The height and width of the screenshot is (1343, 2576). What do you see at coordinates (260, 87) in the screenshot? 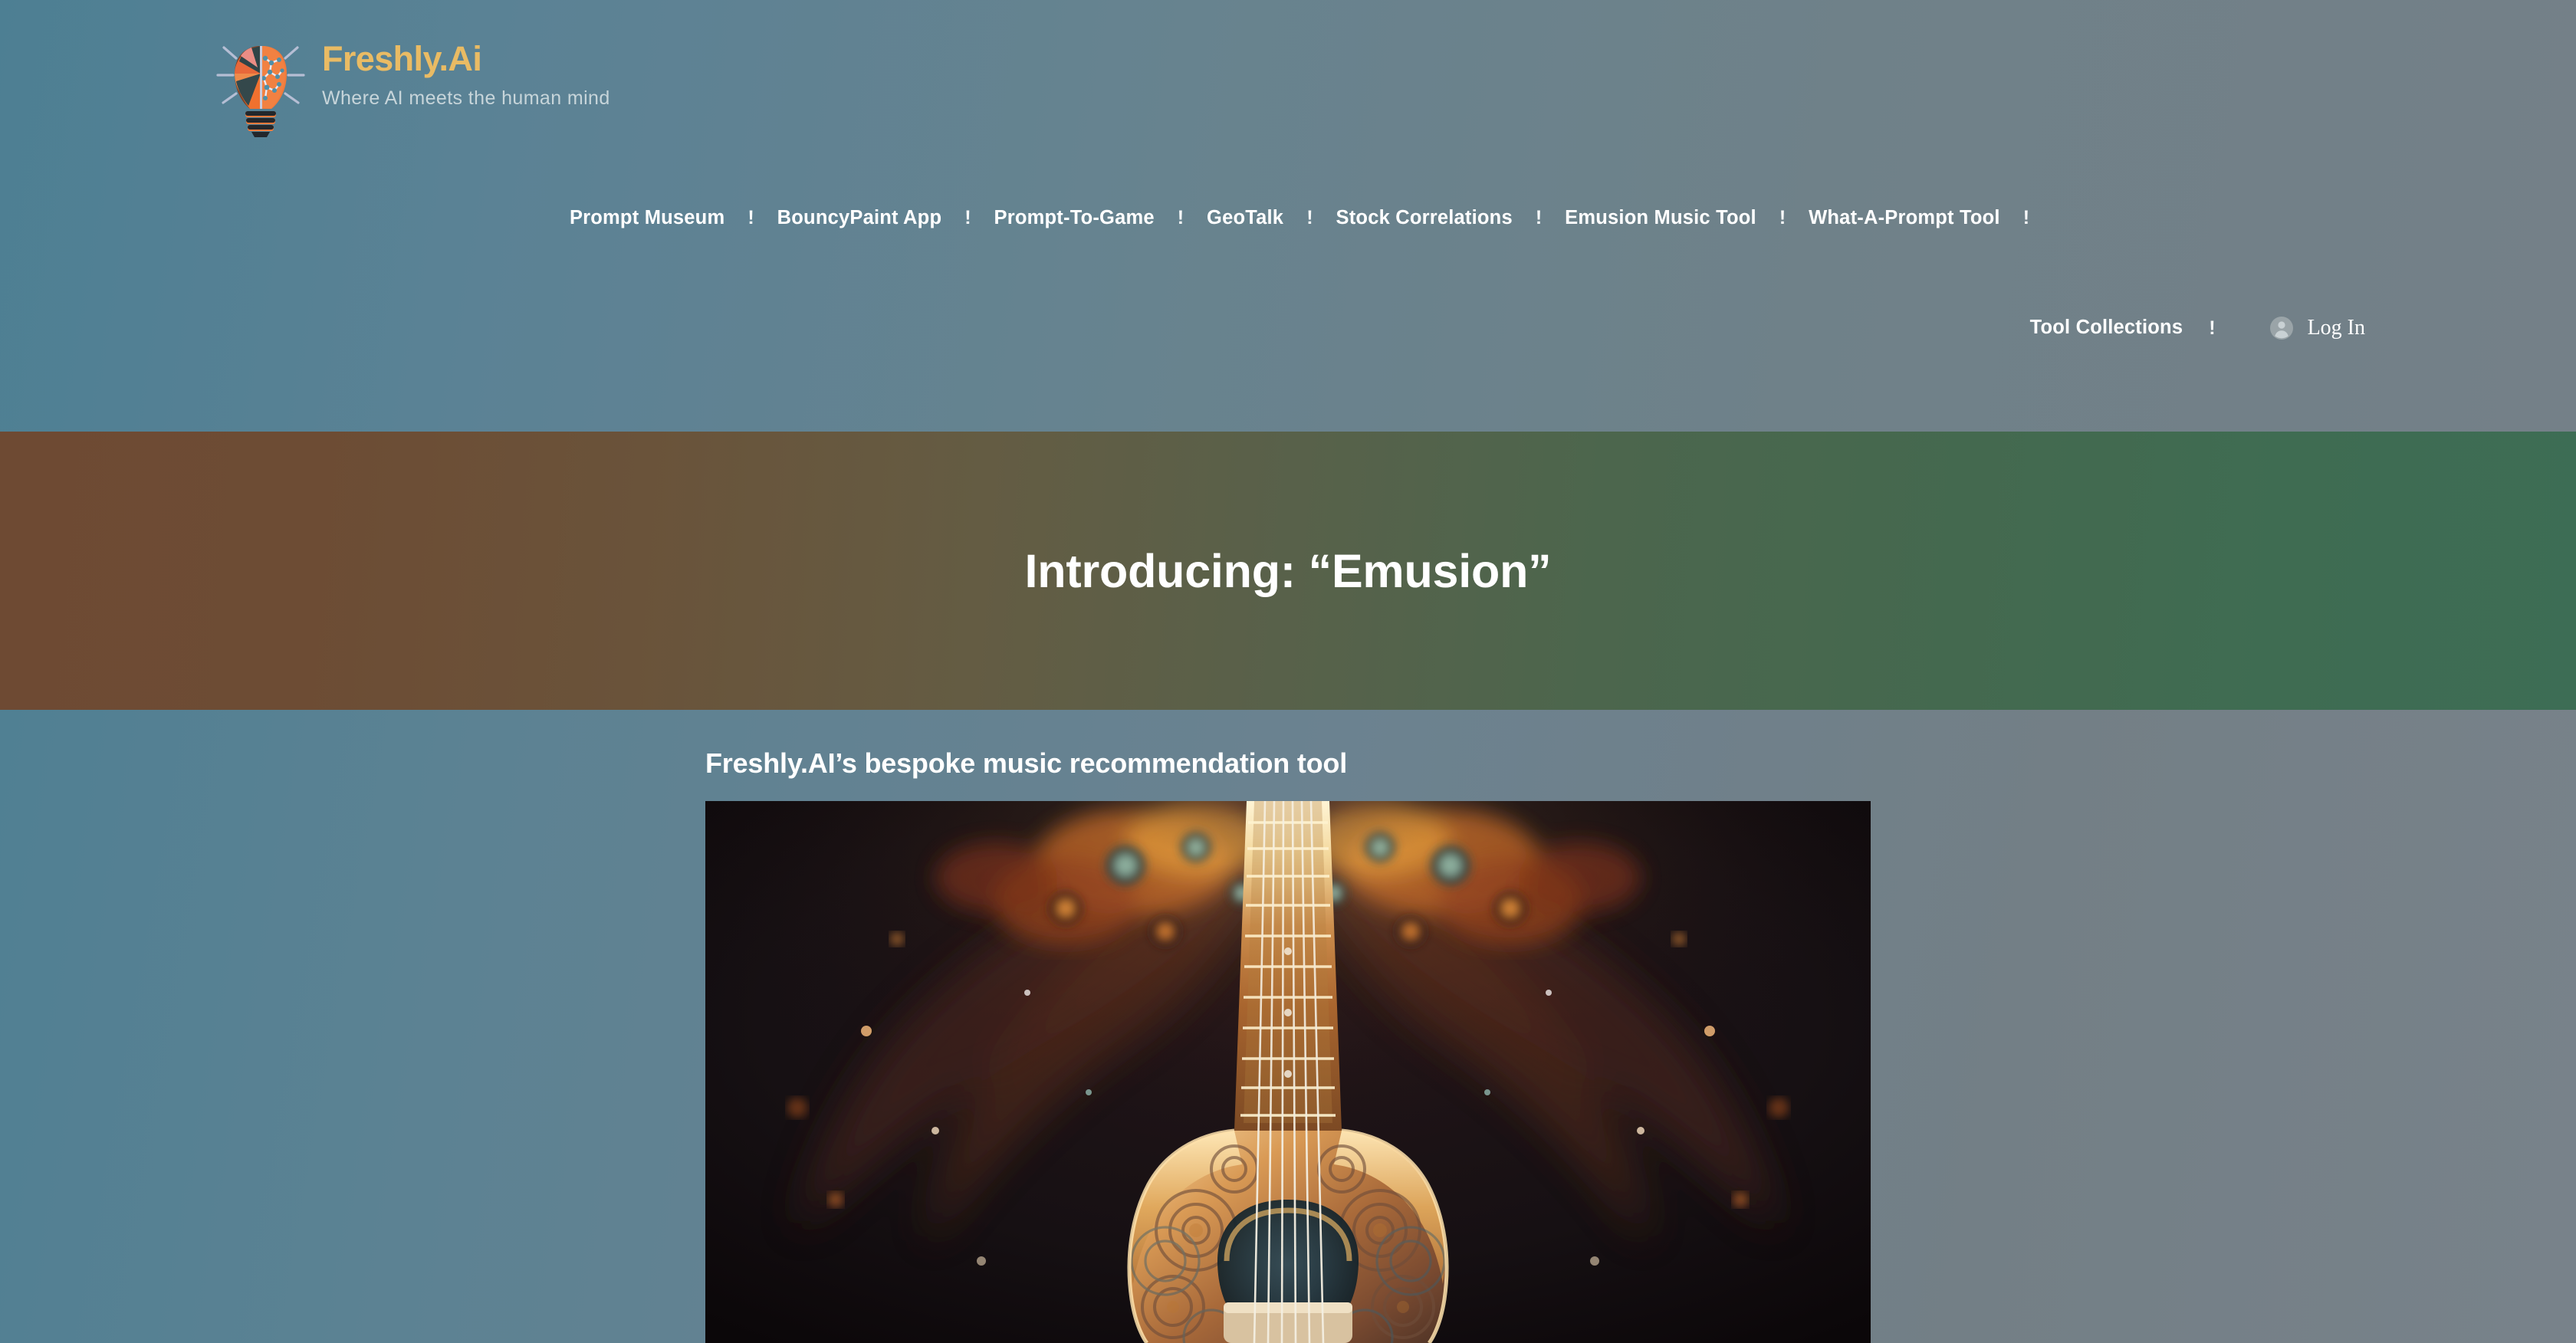
I see `brain-lightbulb-logo-icon` at bounding box center [260, 87].